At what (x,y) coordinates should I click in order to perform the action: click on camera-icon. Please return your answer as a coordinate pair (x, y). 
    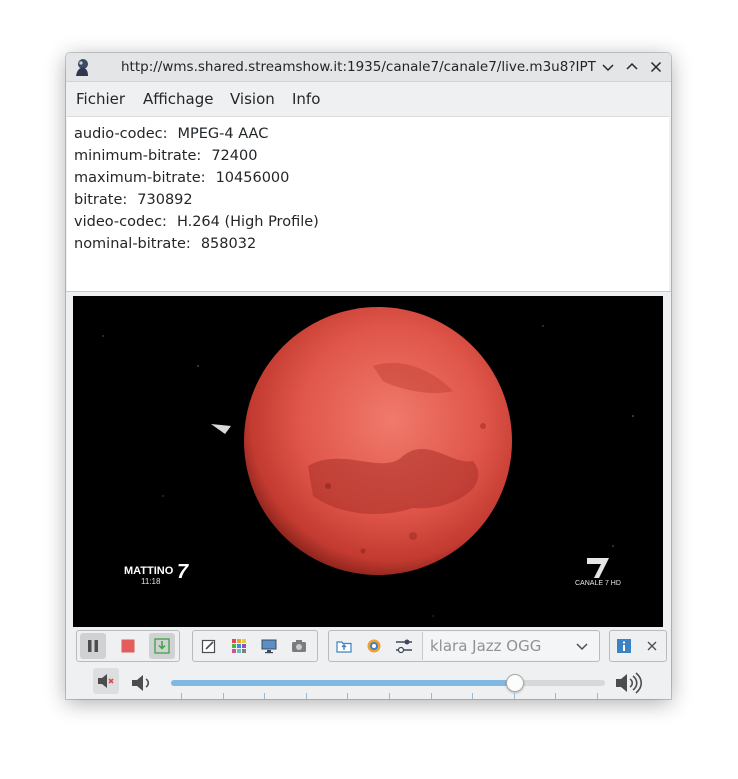
    Looking at the image, I should click on (299, 646).